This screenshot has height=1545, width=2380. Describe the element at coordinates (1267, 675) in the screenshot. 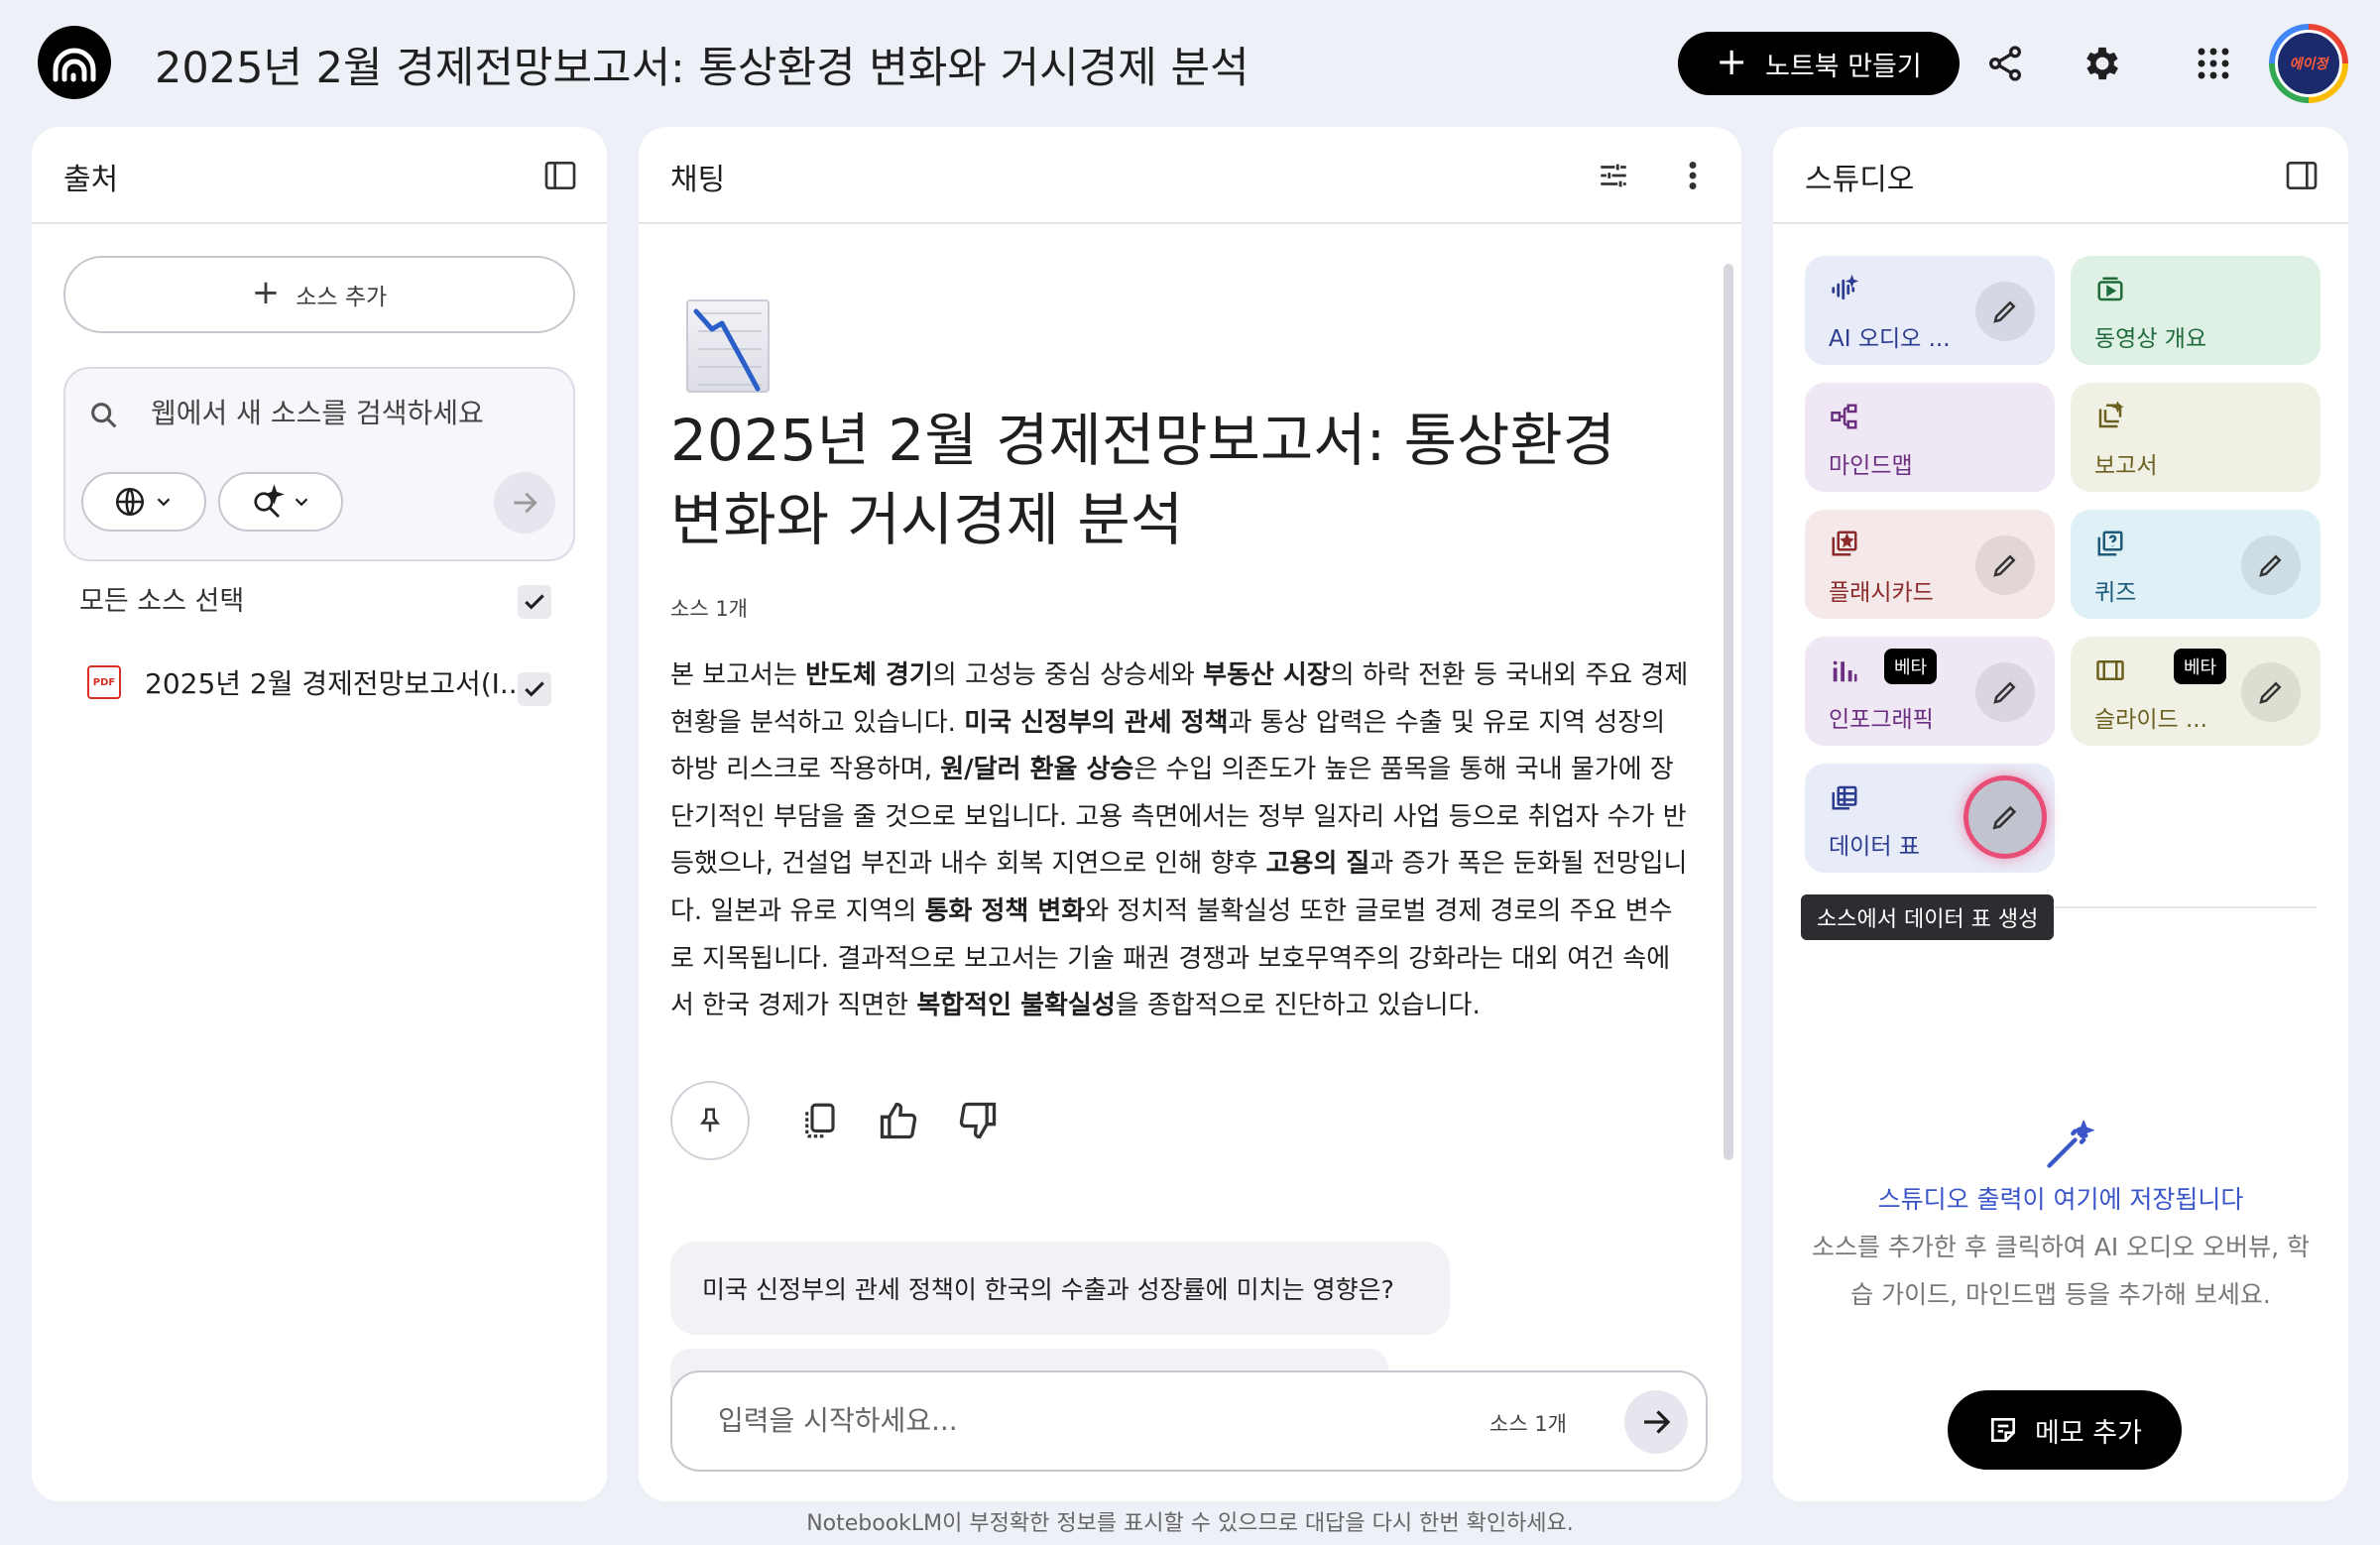

I see `summary-bold-term: 부동산 시장` at that location.